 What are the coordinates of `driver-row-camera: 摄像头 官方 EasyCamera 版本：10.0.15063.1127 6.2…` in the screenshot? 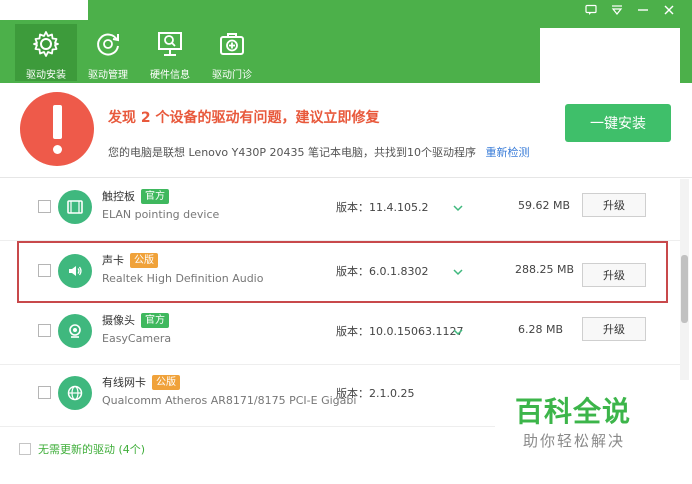 It's located at (340, 334).